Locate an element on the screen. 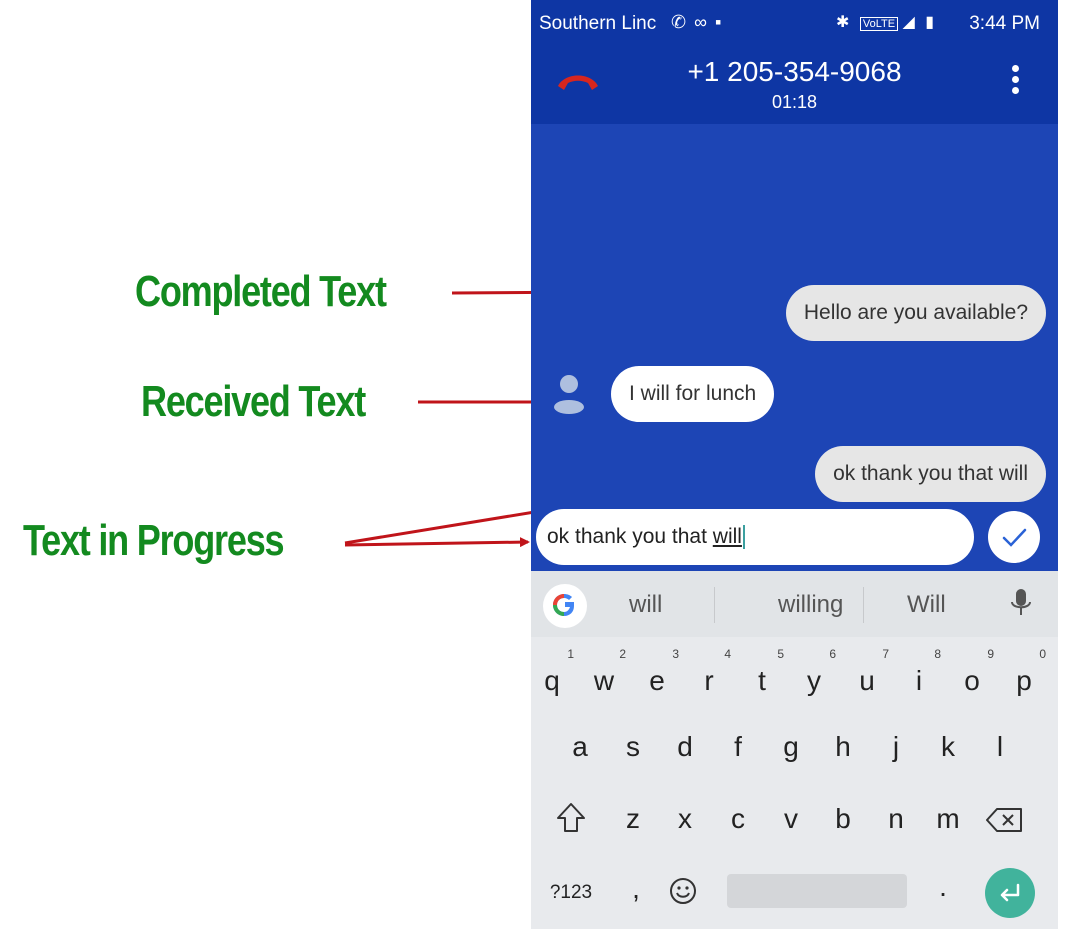  google-g-icon is located at coordinates (563, 605).